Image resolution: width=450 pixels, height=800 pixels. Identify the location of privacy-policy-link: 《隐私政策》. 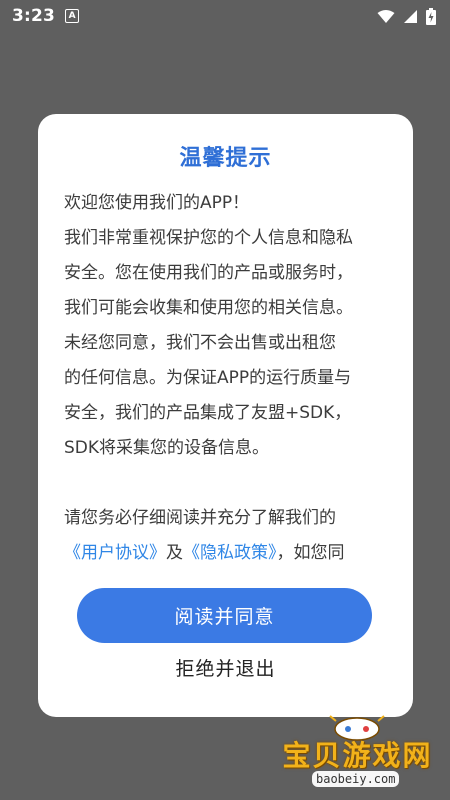
(230, 553).